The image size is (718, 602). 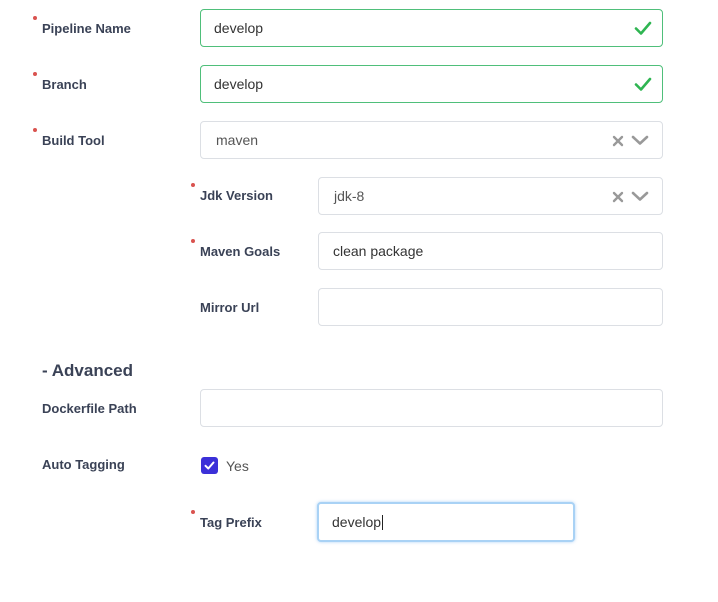 What do you see at coordinates (86, 28) in the screenshot?
I see `pipeline-name-label: Pipeline Name` at bounding box center [86, 28].